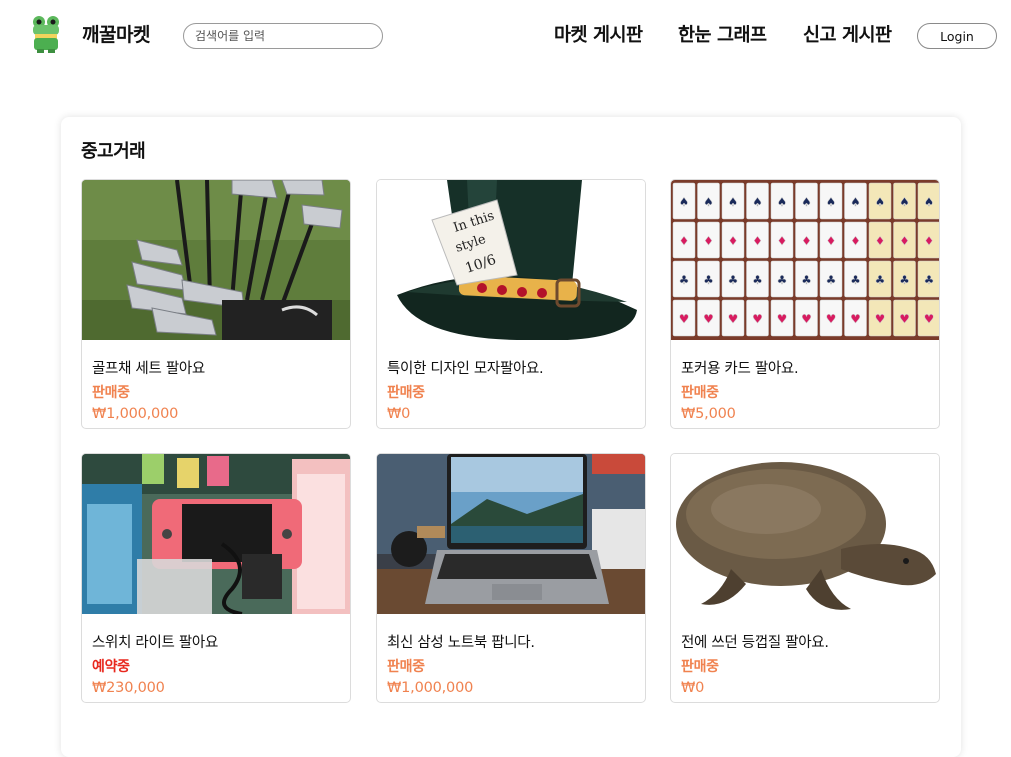 Image resolution: width=1011 pixels, height=757 pixels. Describe the element at coordinates (461, 643) in the screenshot. I see `product-title: 최신 삼성 노트북 팝니다.` at that location.